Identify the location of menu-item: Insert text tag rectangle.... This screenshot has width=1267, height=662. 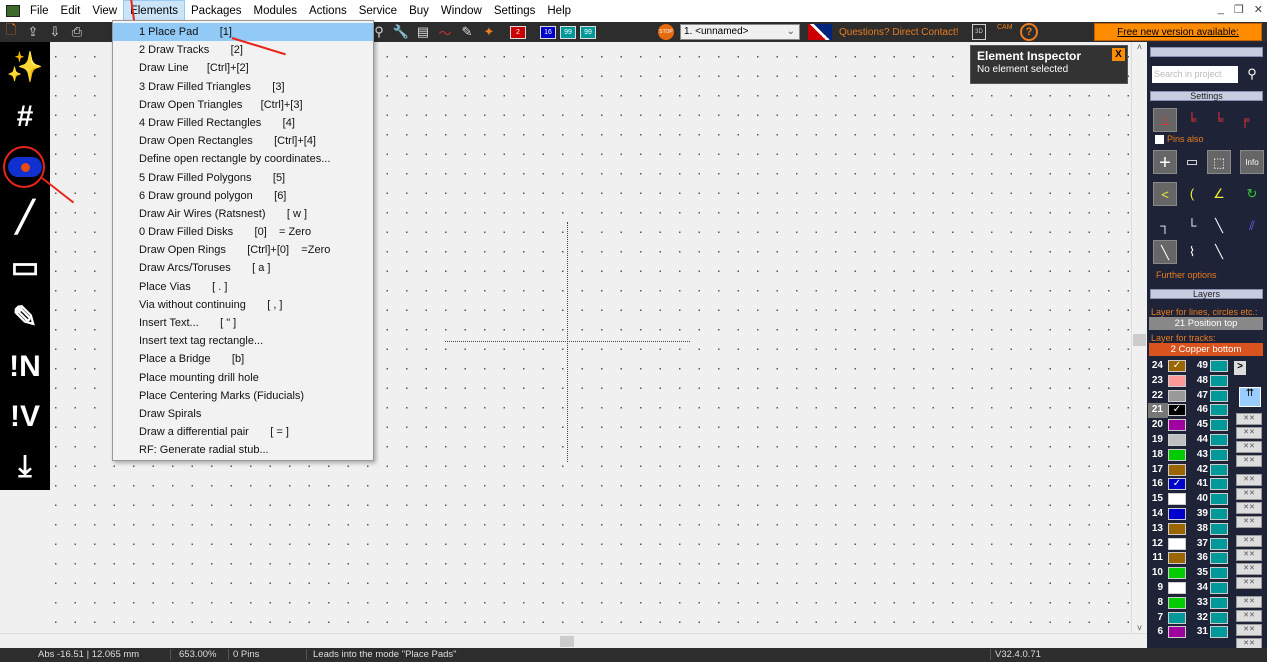
(243, 341).